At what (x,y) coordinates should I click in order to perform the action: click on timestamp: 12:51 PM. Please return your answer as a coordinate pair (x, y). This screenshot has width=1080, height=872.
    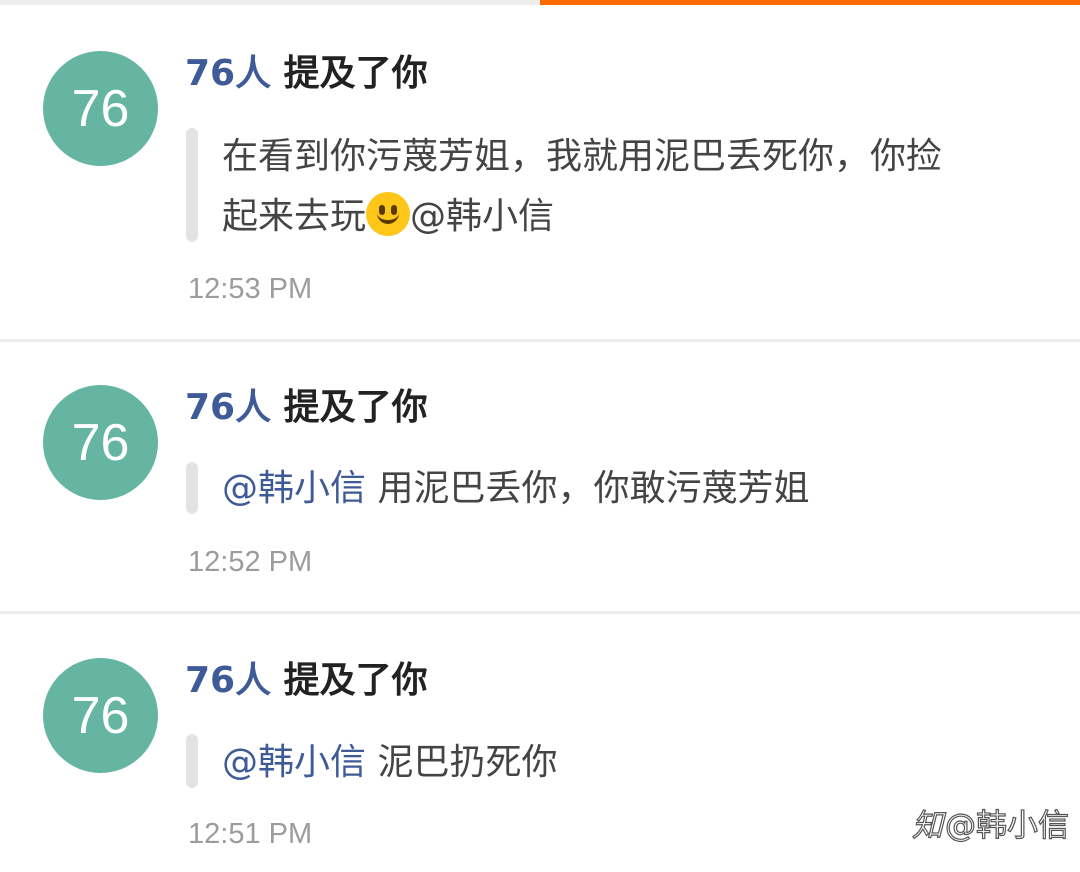
    Looking at the image, I should click on (250, 834).